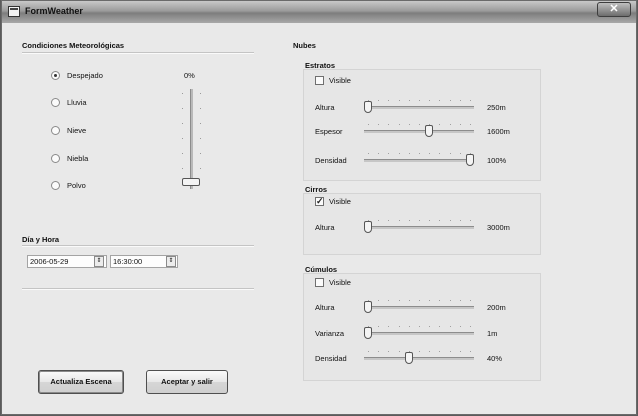  I want to click on estratos-altura-slider, so click(419, 107).